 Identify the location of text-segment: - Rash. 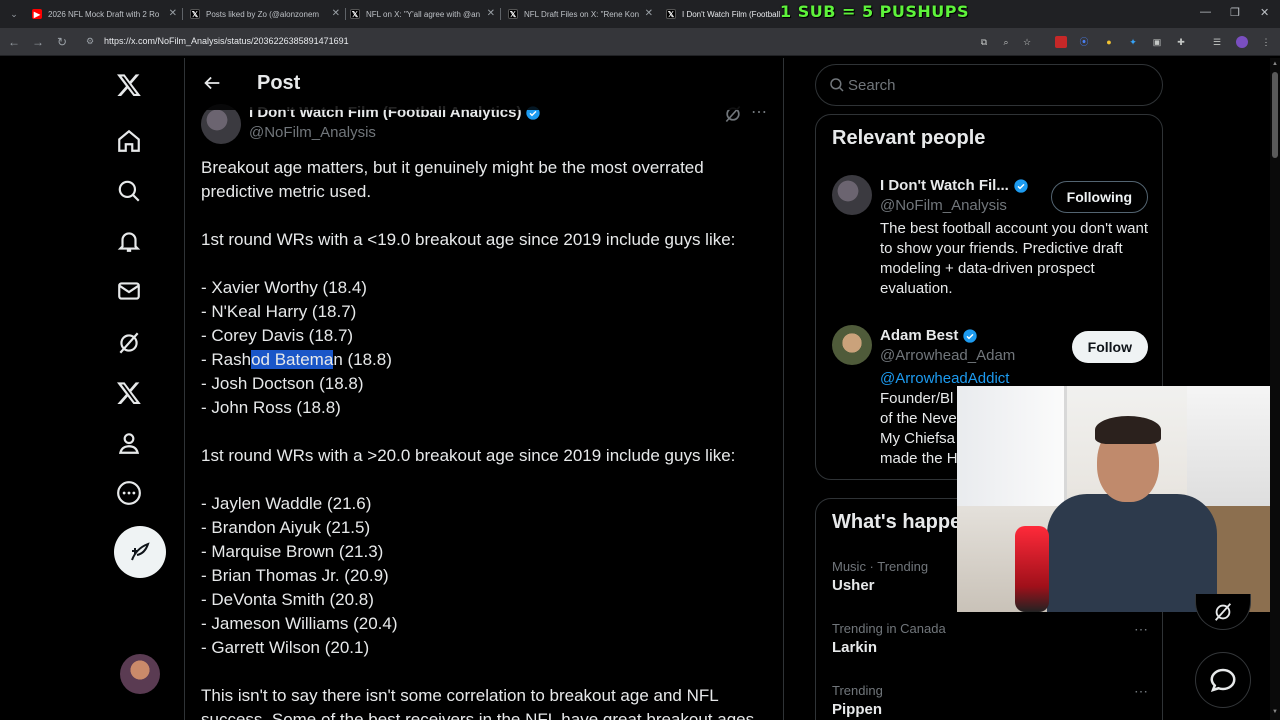
(226, 359).